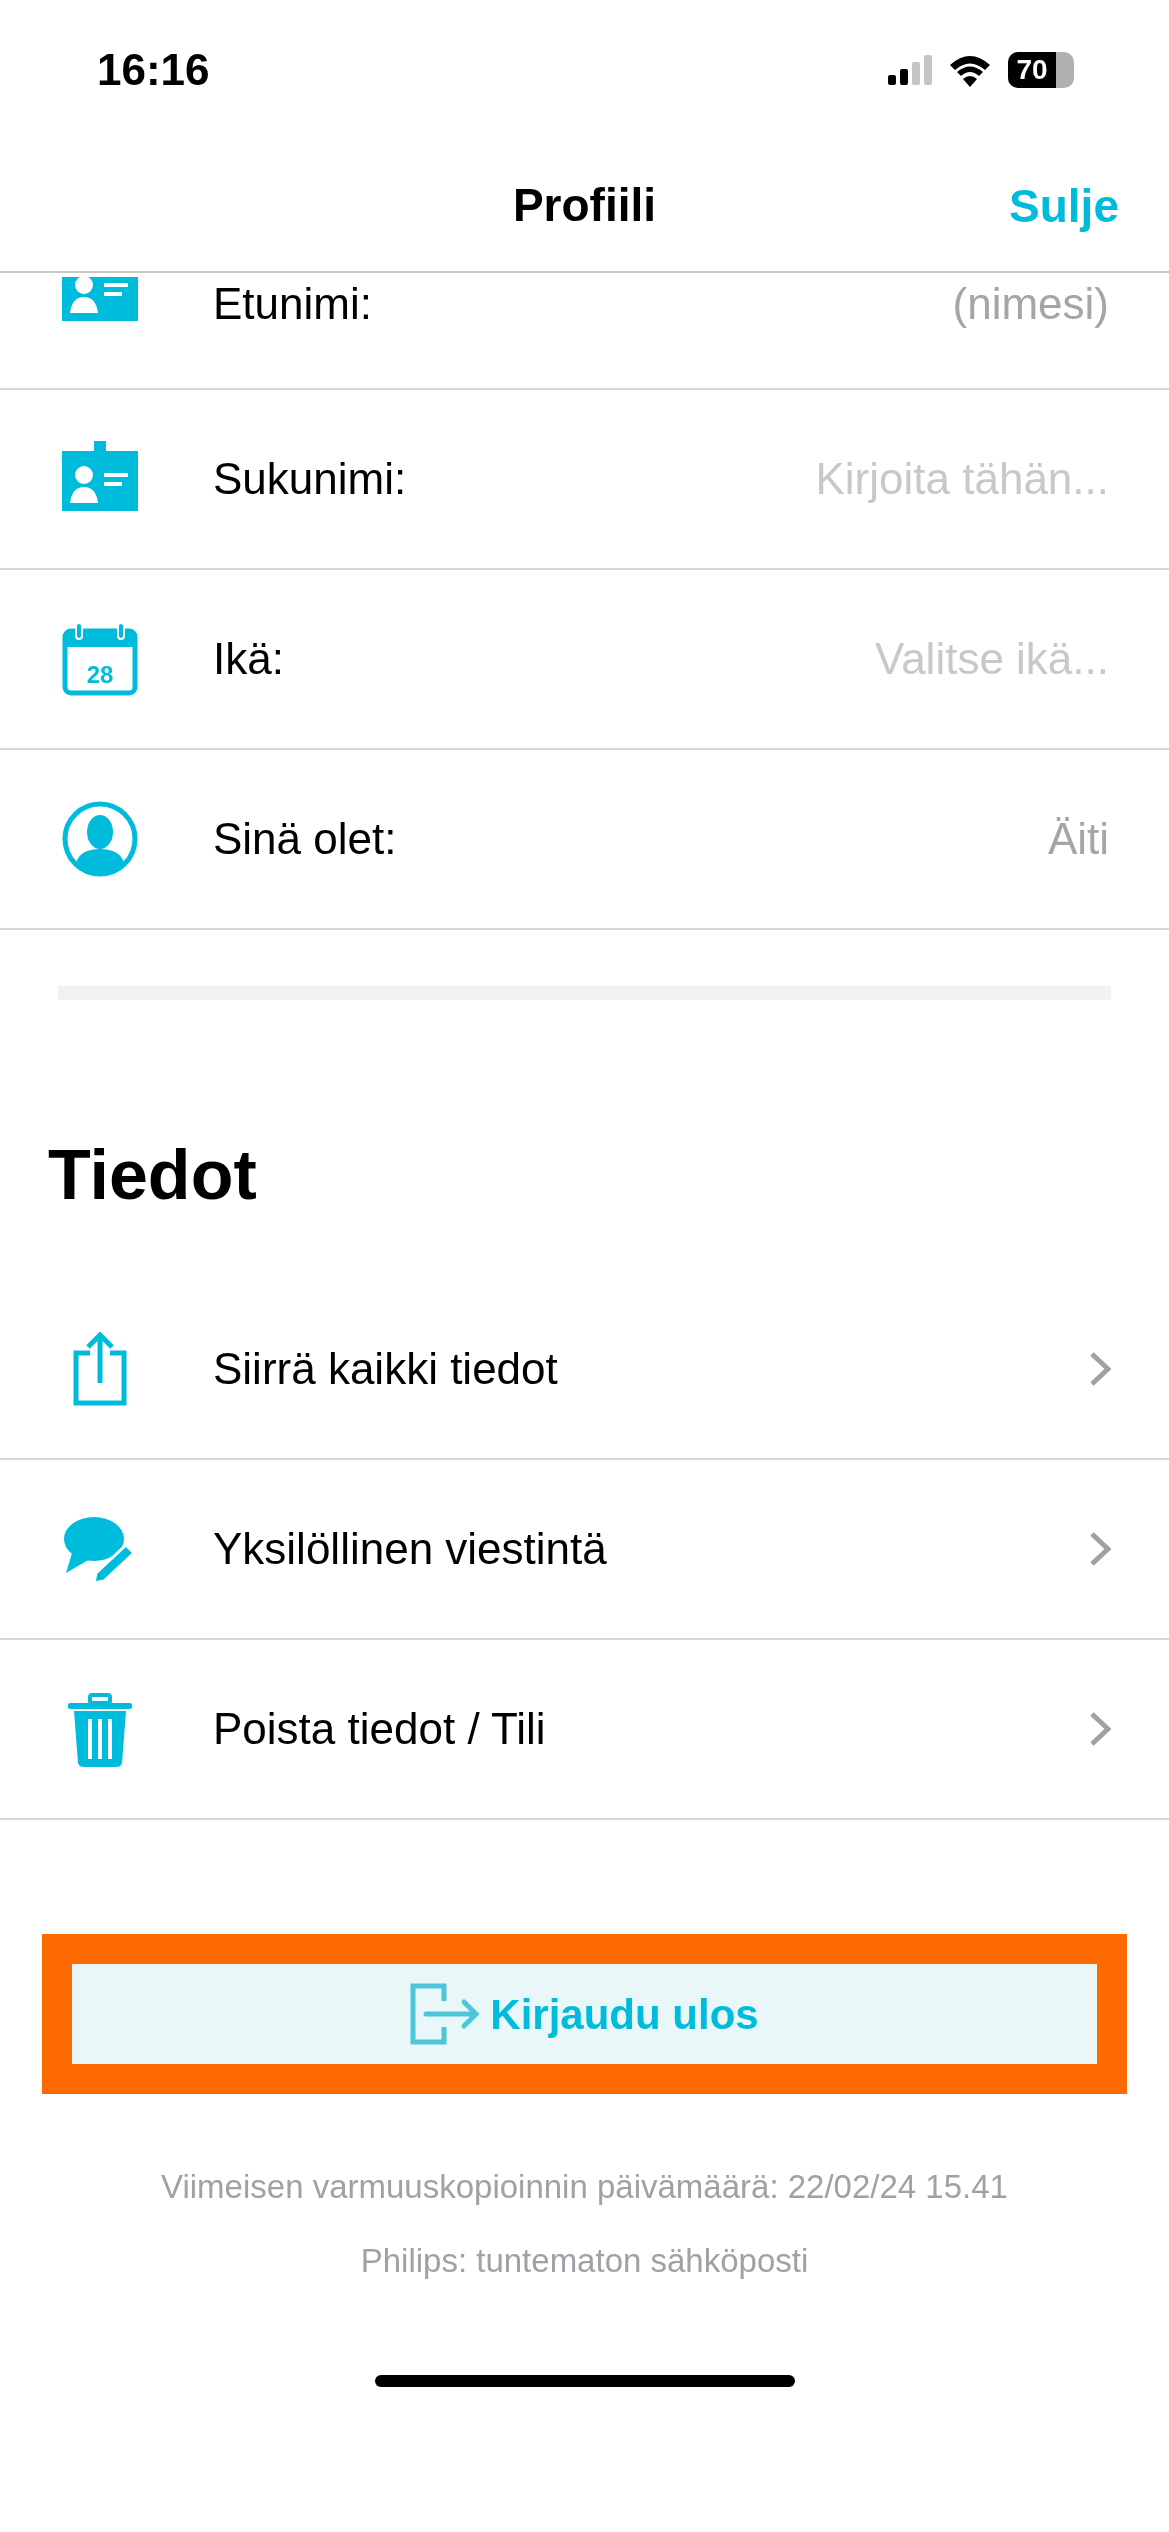 Image resolution: width=1169 pixels, height=2532 pixels. What do you see at coordinates (584, 205) in the screenshot?
I see `screen-title: Profiili` at bounding box center [584, 205].